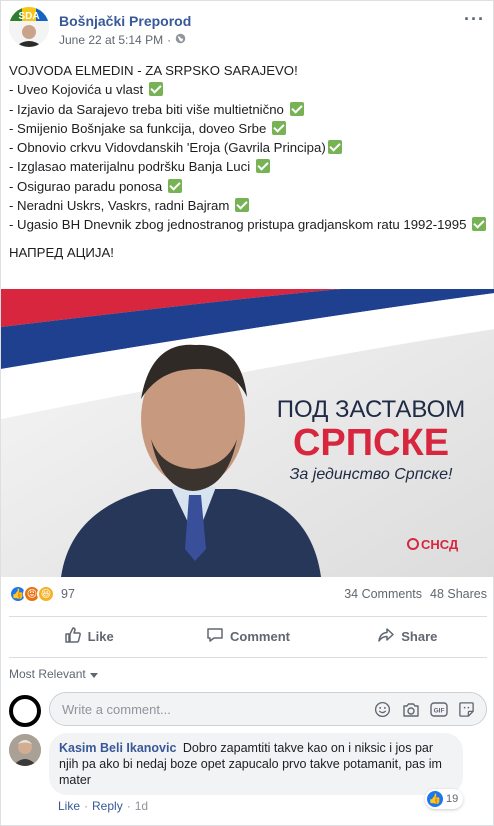  What do you see at coordinates (46, 594) in the screenshot?
I see `haha-reaction-icon: 😆` at bounding box center [46, 594].